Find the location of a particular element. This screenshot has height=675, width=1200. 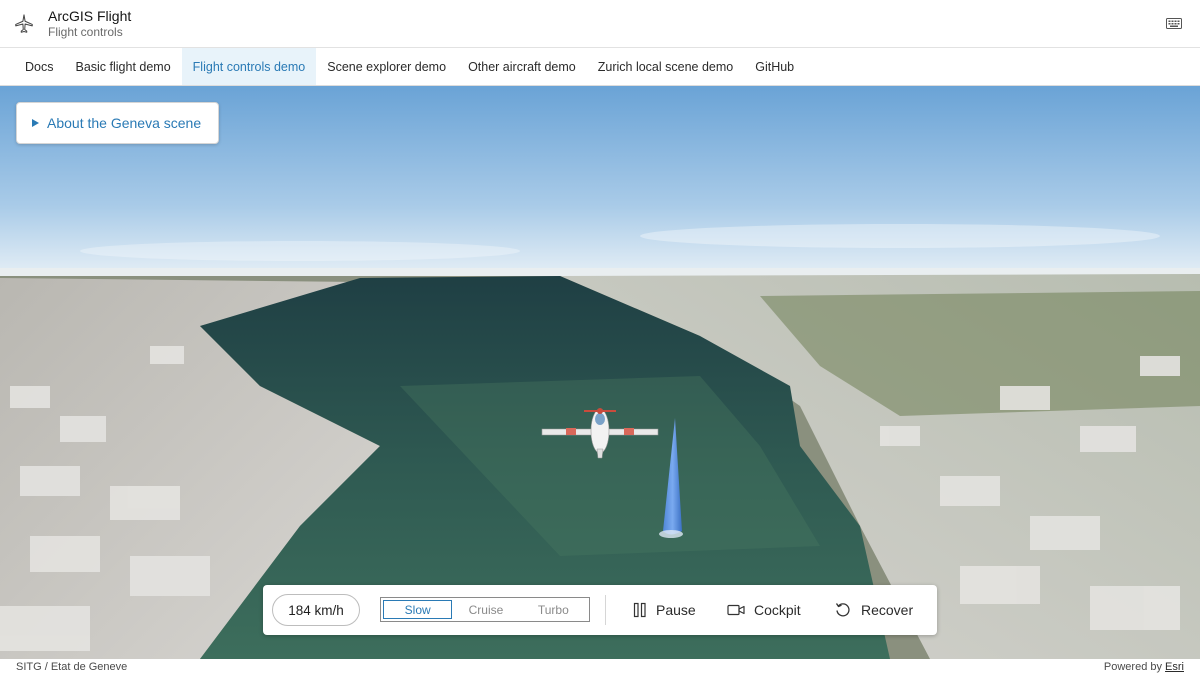

mode-turbo-button: Turbo is located at coordinates (553, 609).